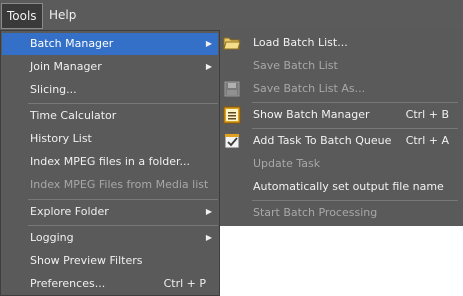 The height and width of the screenshot is (296, 463). I want to click on menu-item-label: Add Task To Batch Queue, so click(322, 140).